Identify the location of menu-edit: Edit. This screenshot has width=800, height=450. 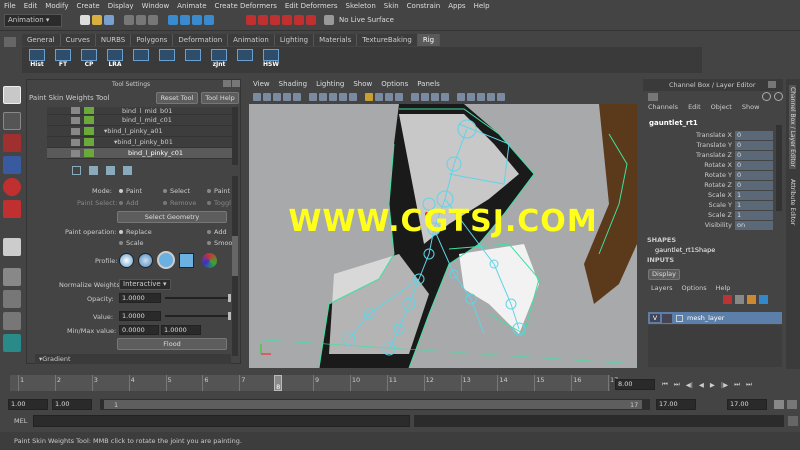
(31, 6).